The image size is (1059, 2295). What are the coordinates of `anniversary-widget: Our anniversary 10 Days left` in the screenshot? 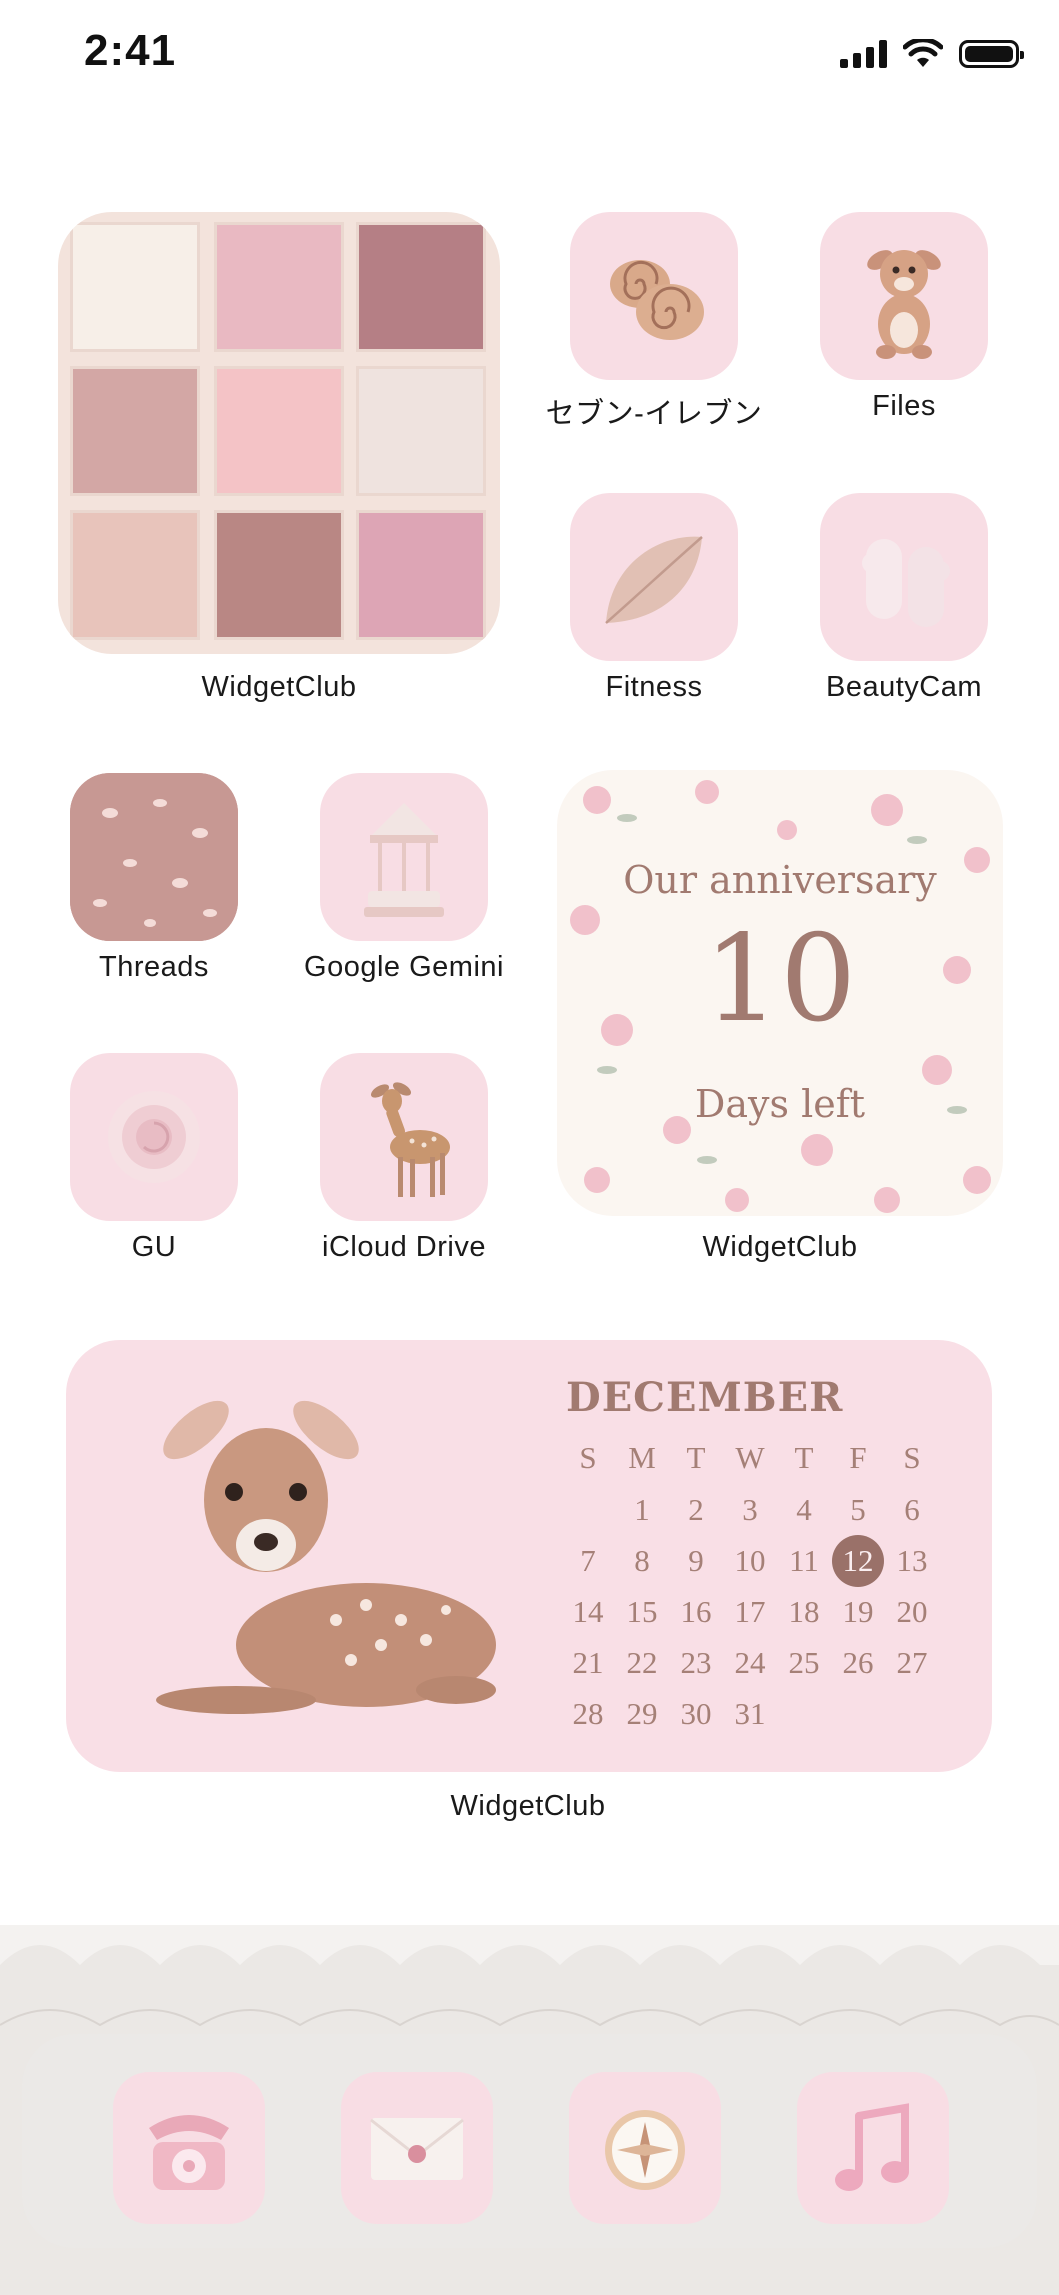 It's located at (780, 993).